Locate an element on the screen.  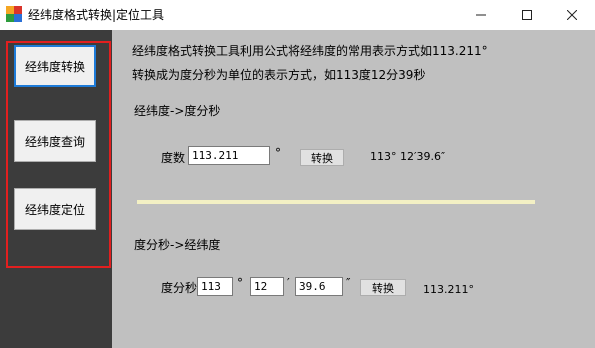
deg-unit: ° is located at coordinates (240, 283).